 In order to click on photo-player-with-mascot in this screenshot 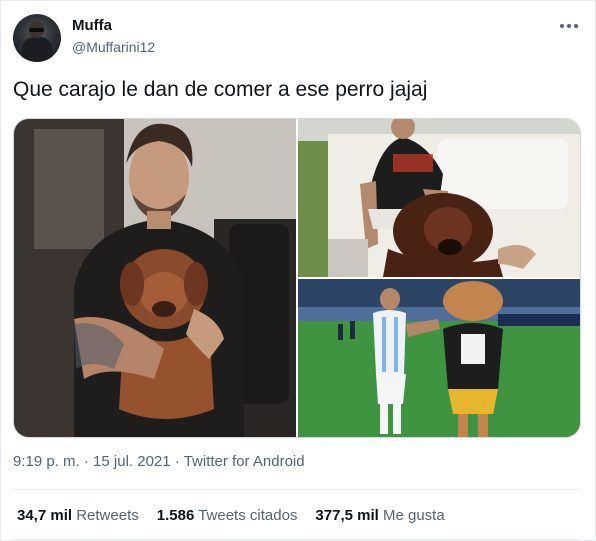, I will do `click(439, 358)`.